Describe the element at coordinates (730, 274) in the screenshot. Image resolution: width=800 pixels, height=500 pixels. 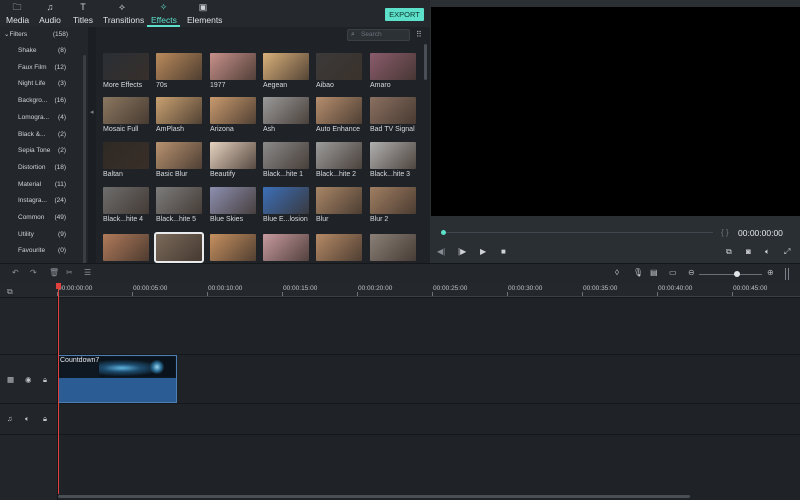
I see `zoom-slider` at that location.